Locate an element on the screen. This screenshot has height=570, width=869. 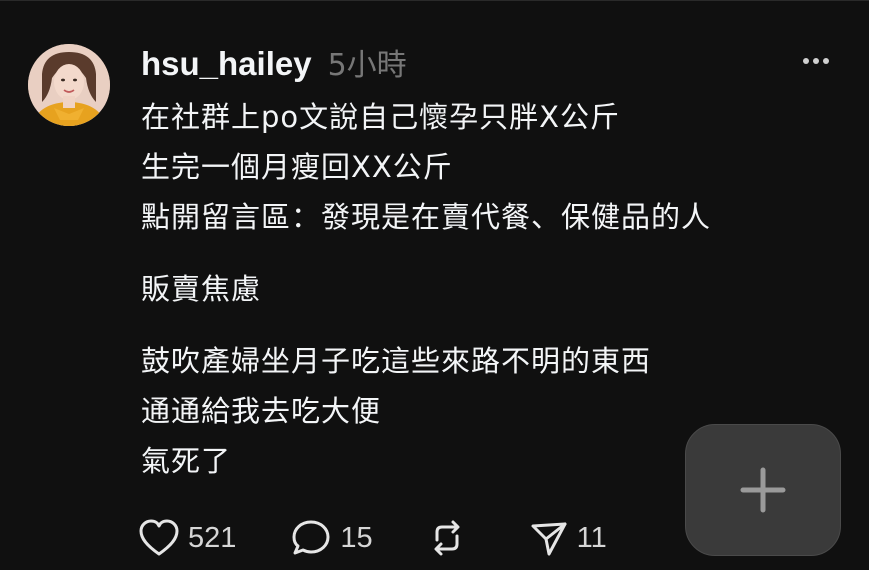
comment-count: 15 is located at coordinates (356, 537).